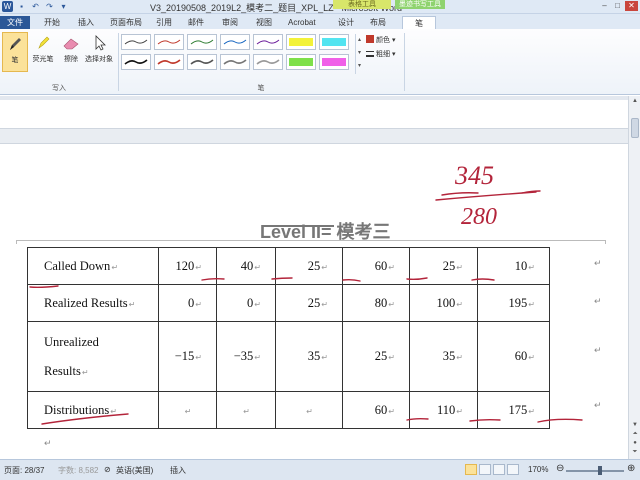 The image size is (640, 480). I want to click on zoom-in-icon: ⊕, so click(631, 468).